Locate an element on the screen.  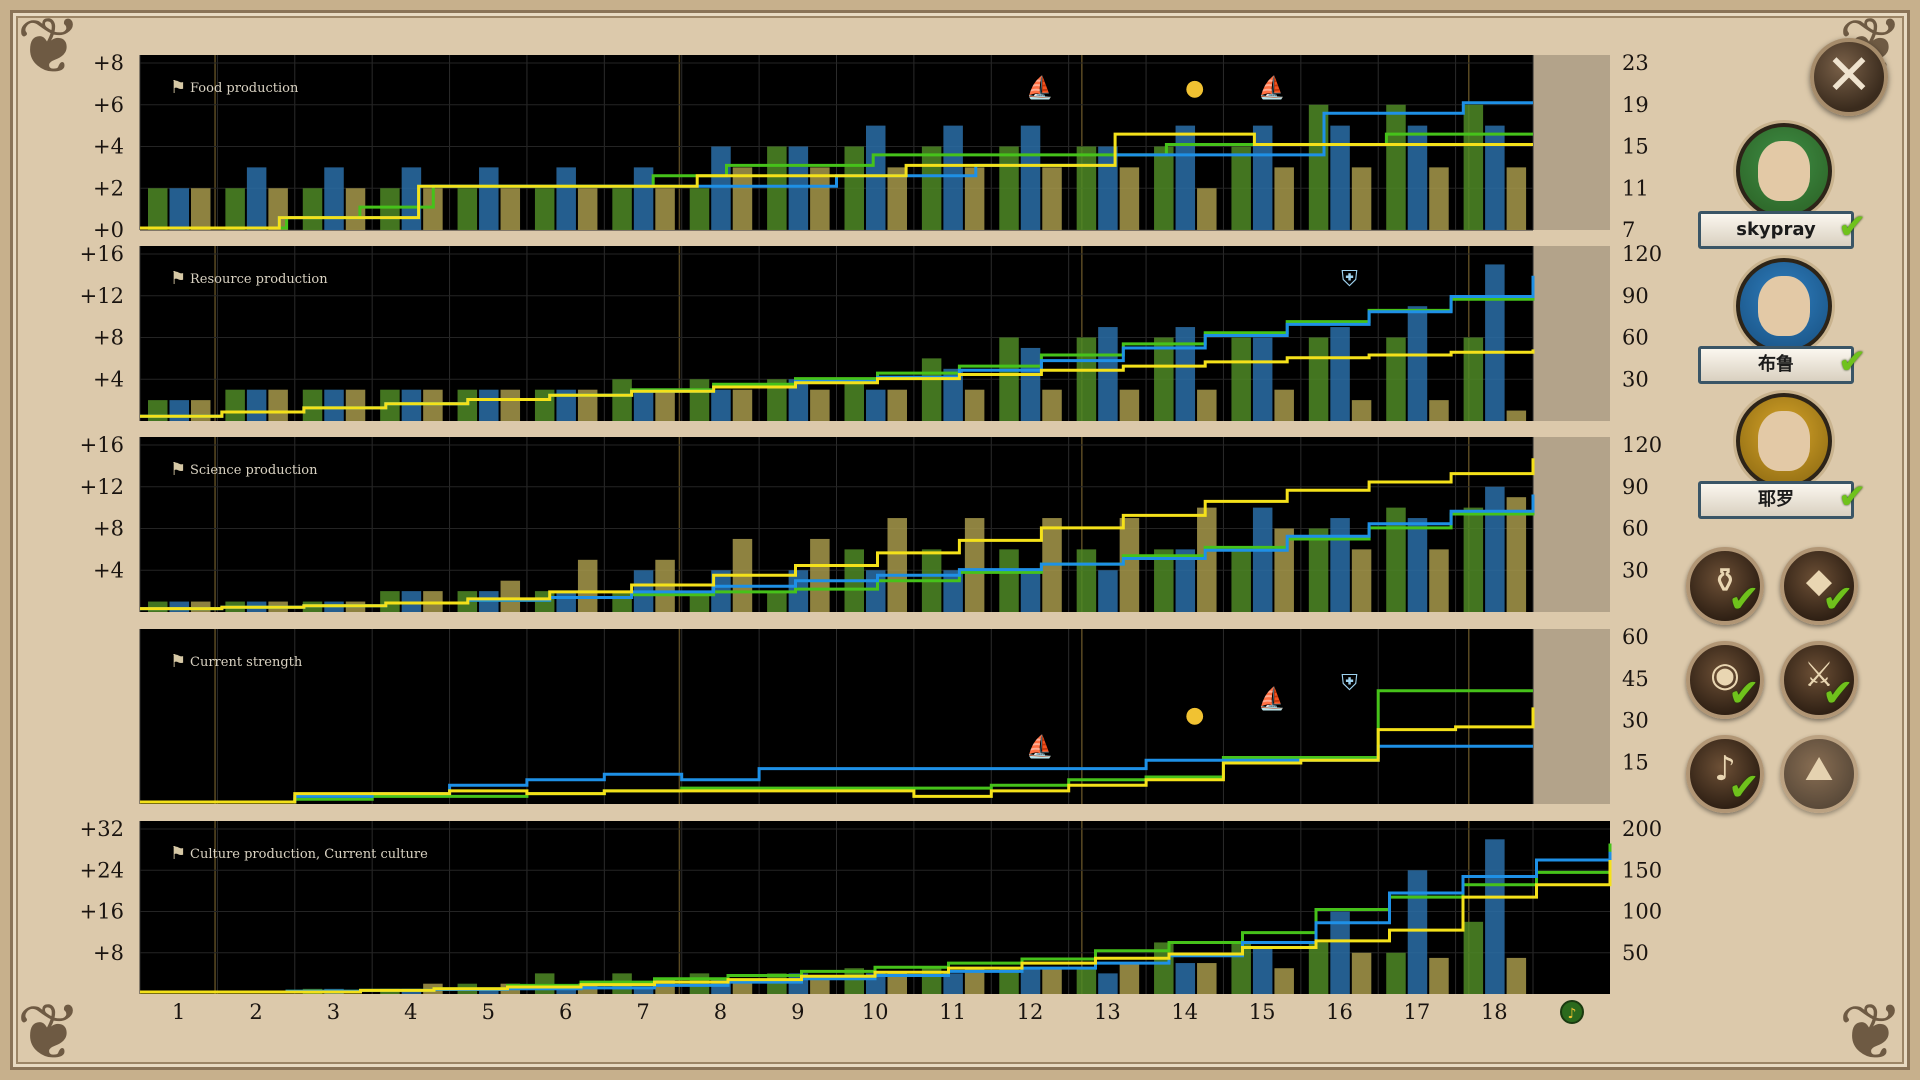
y2-tick-label: 11 is located at coordinates (1635, 188).